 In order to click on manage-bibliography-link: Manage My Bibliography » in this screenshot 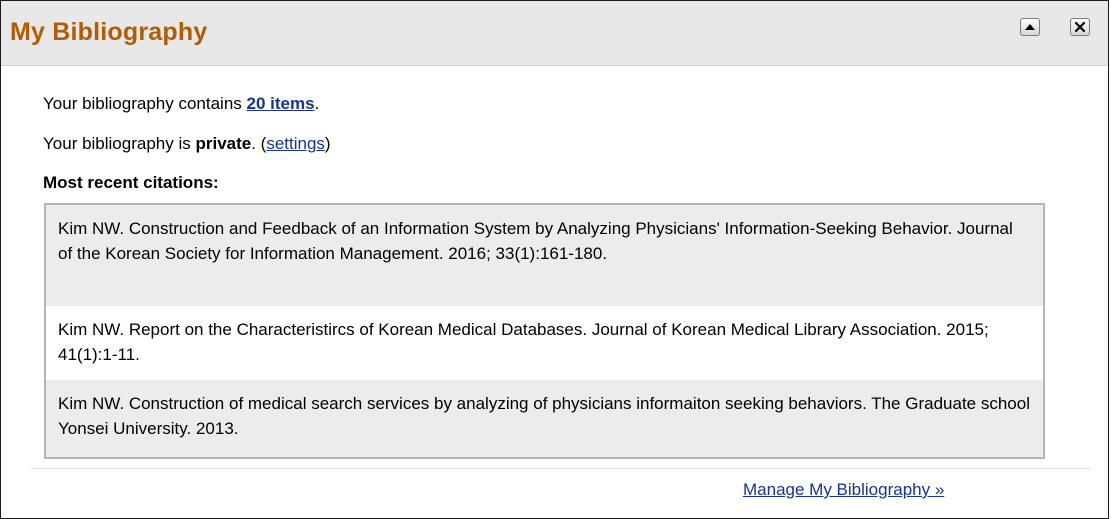, I will do `click(843, 490)`.